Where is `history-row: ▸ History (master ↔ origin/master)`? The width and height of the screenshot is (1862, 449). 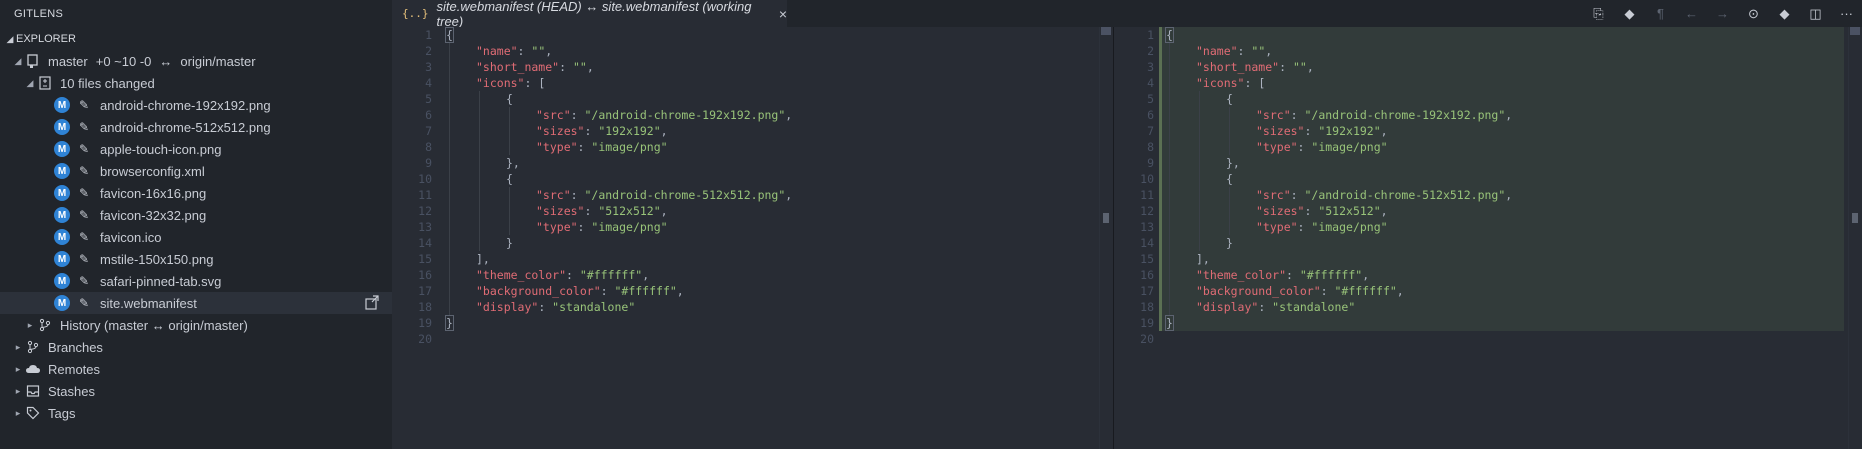 history-row: ▸ History (master ↔ origin/master) is located at coordinates (196, 325).